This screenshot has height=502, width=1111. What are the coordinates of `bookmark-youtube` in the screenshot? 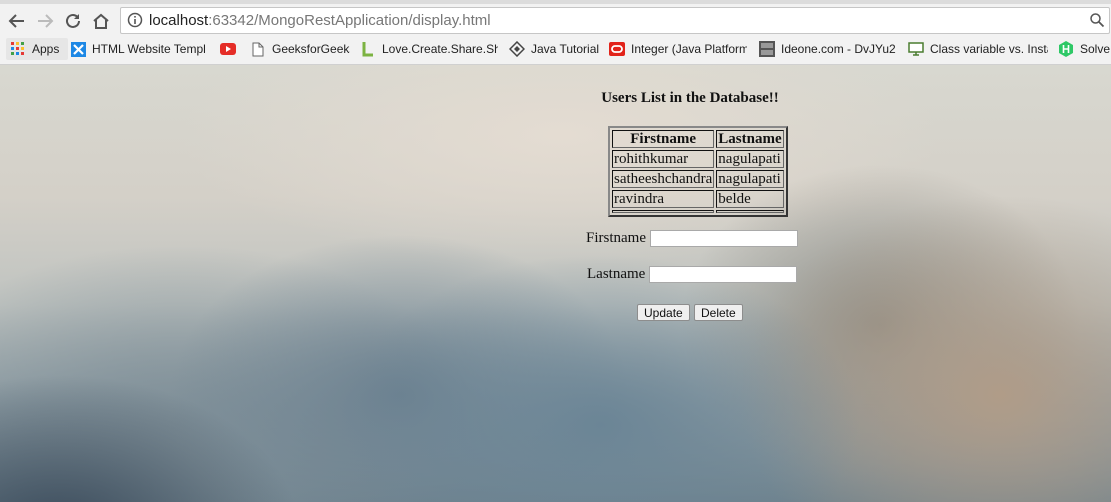 It's located at (229, 49).